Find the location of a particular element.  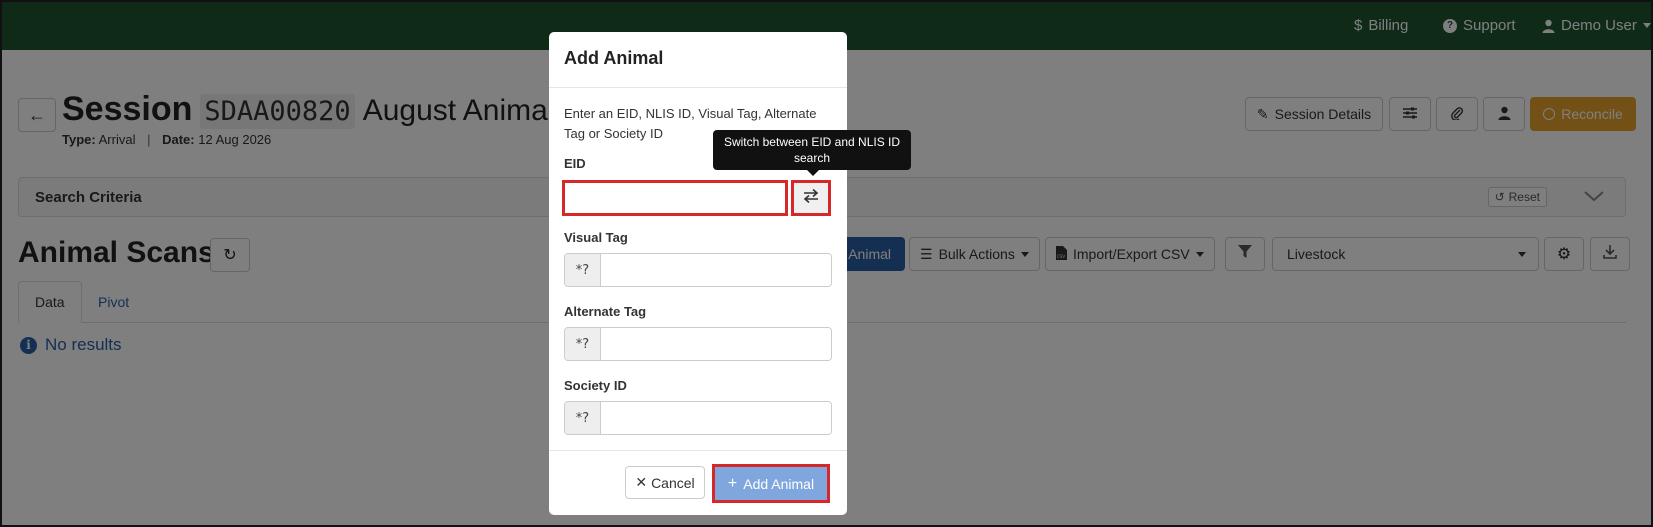

alternate-tag-group: *? is located at coordinates (698, 344).